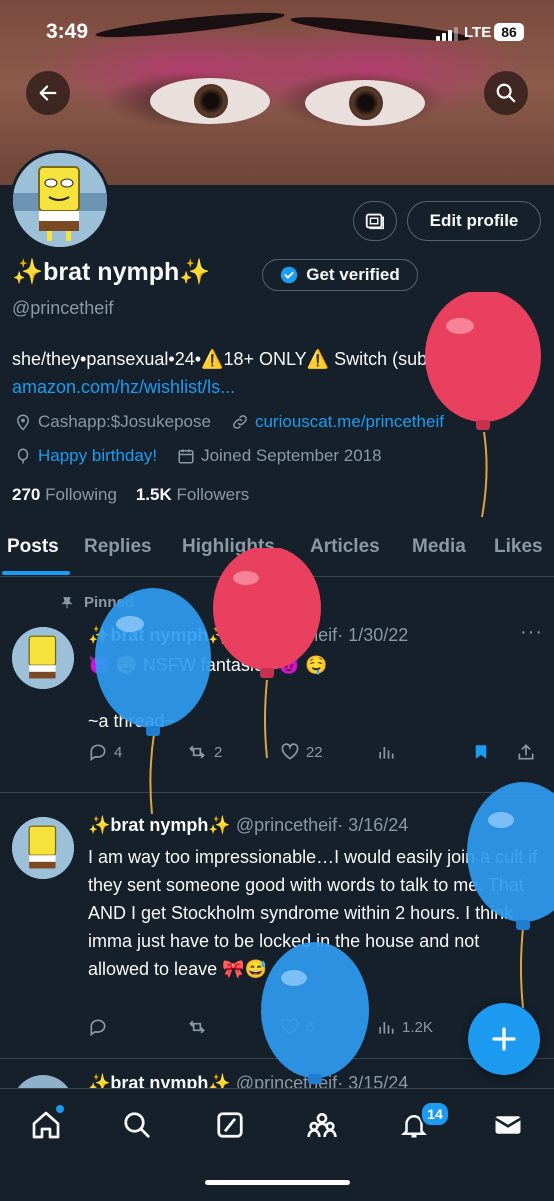 Image resolution: width=554 pixels, height=1201 pixels. I want to click on post-date: · 1/30/22, so click(373, 635).